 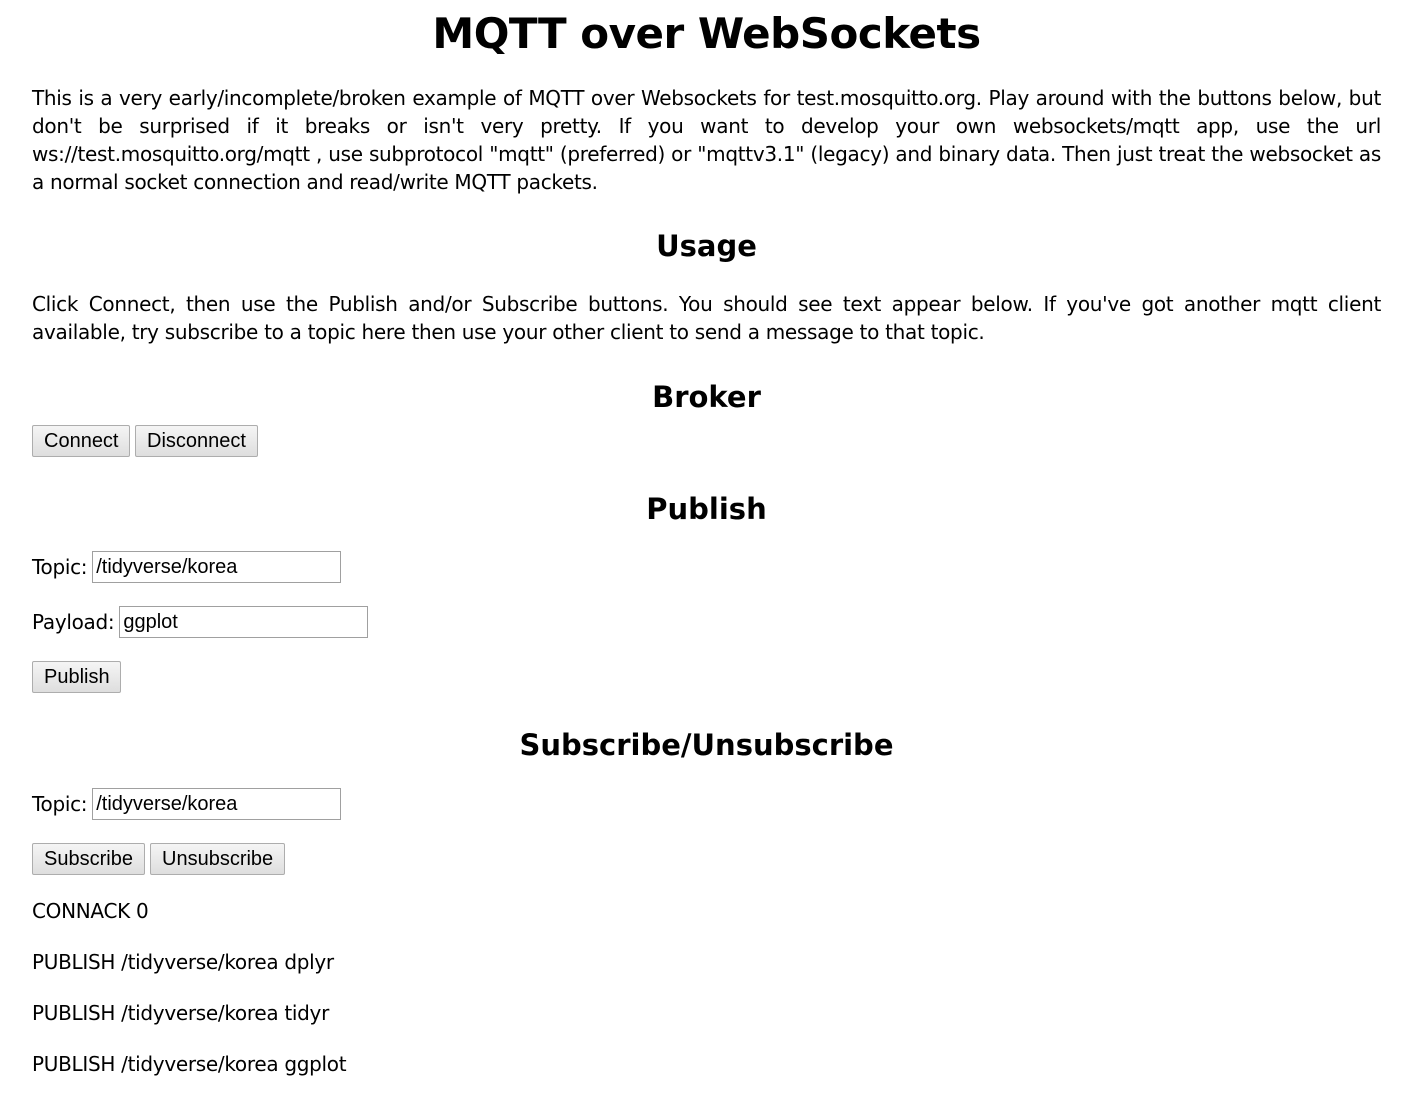 I want to click on subscribe-topic-input, so click(x=217, y=804).